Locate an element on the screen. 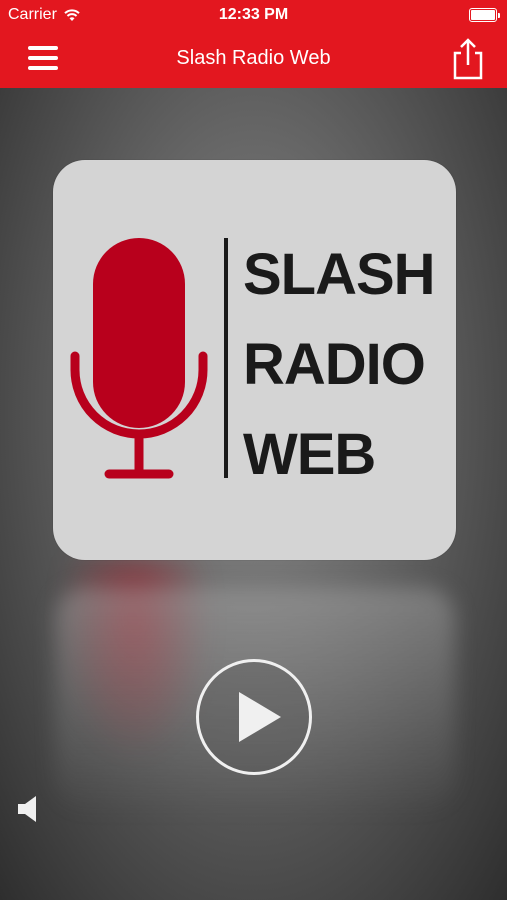 Image resolution: width=507 pixels, height=900 pixels. share-icon is located at coordinates (468, 59).